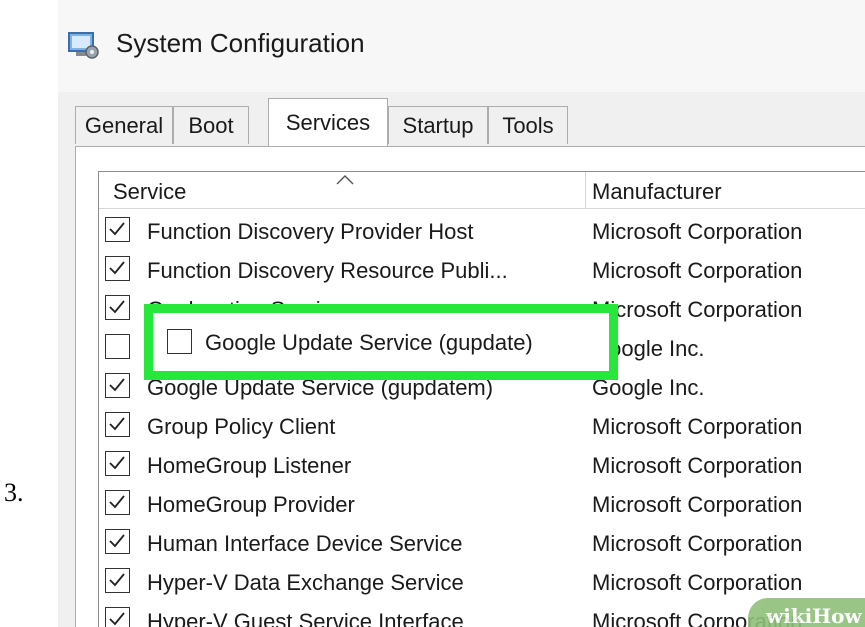 This screenshot has height=627, width=865. What do you see at coordinates (585, 190) in the screenshot?
I see `column-divider` at bounding box center [585, 190].